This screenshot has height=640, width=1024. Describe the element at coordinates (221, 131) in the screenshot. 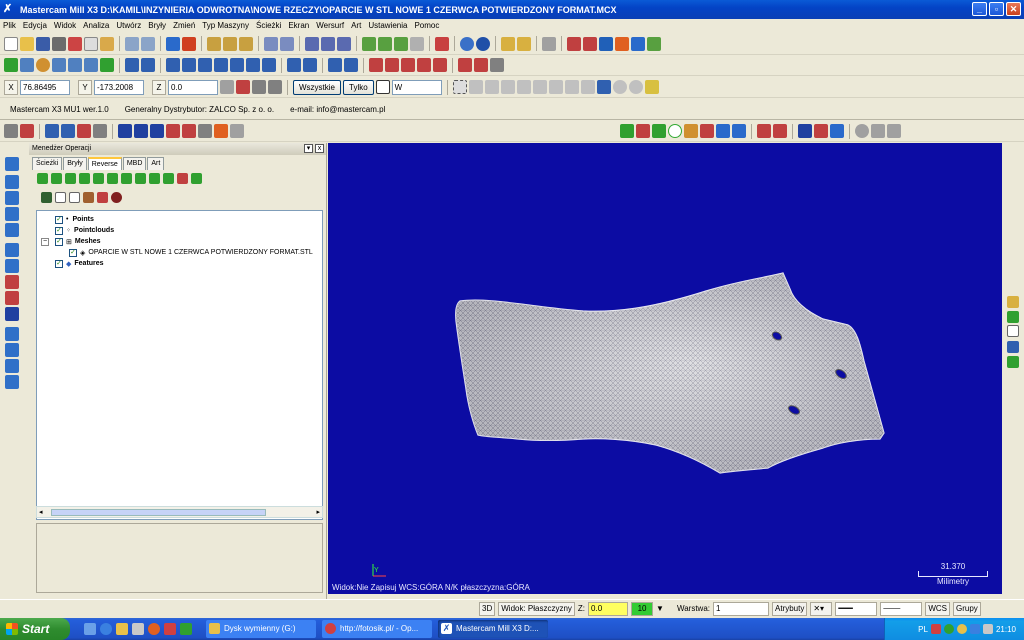

I see `flash-icon` at that location.